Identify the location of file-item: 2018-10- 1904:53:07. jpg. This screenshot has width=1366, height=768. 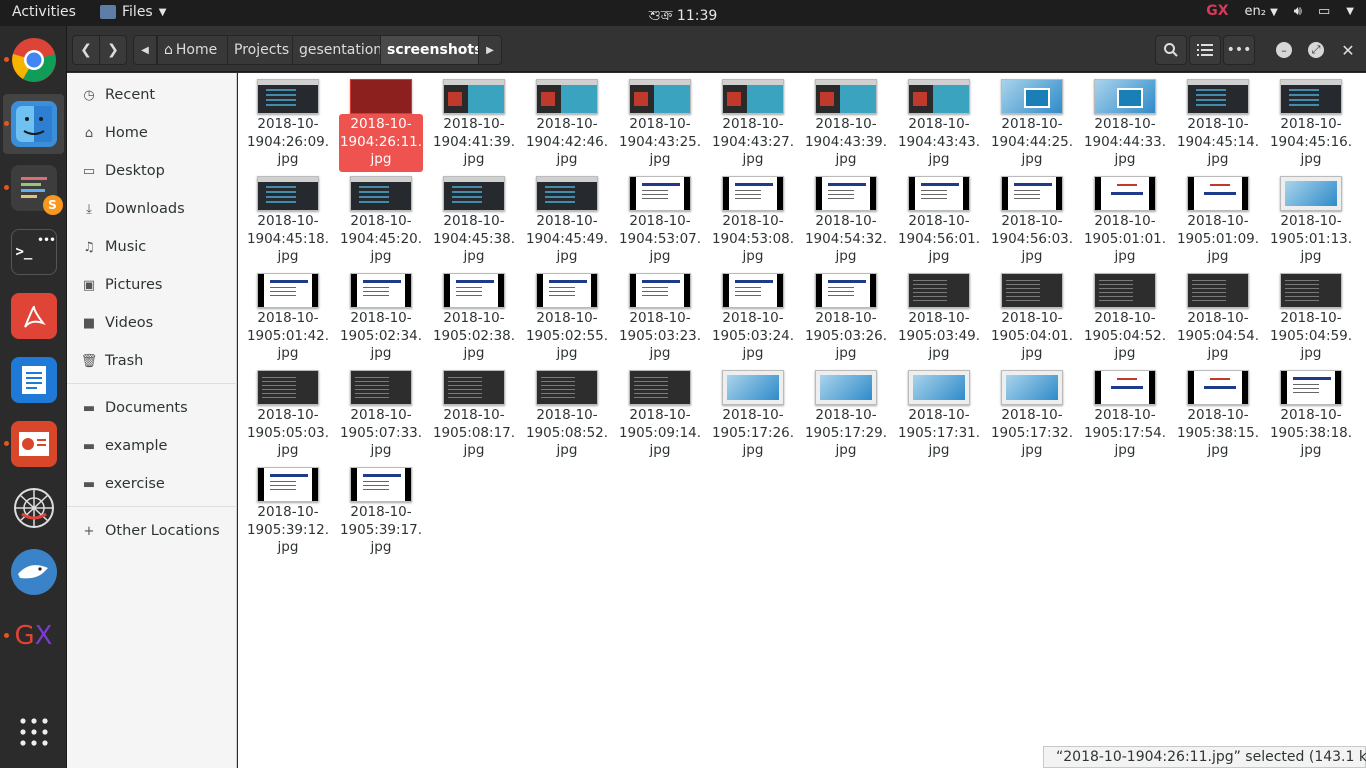
(660, 217).